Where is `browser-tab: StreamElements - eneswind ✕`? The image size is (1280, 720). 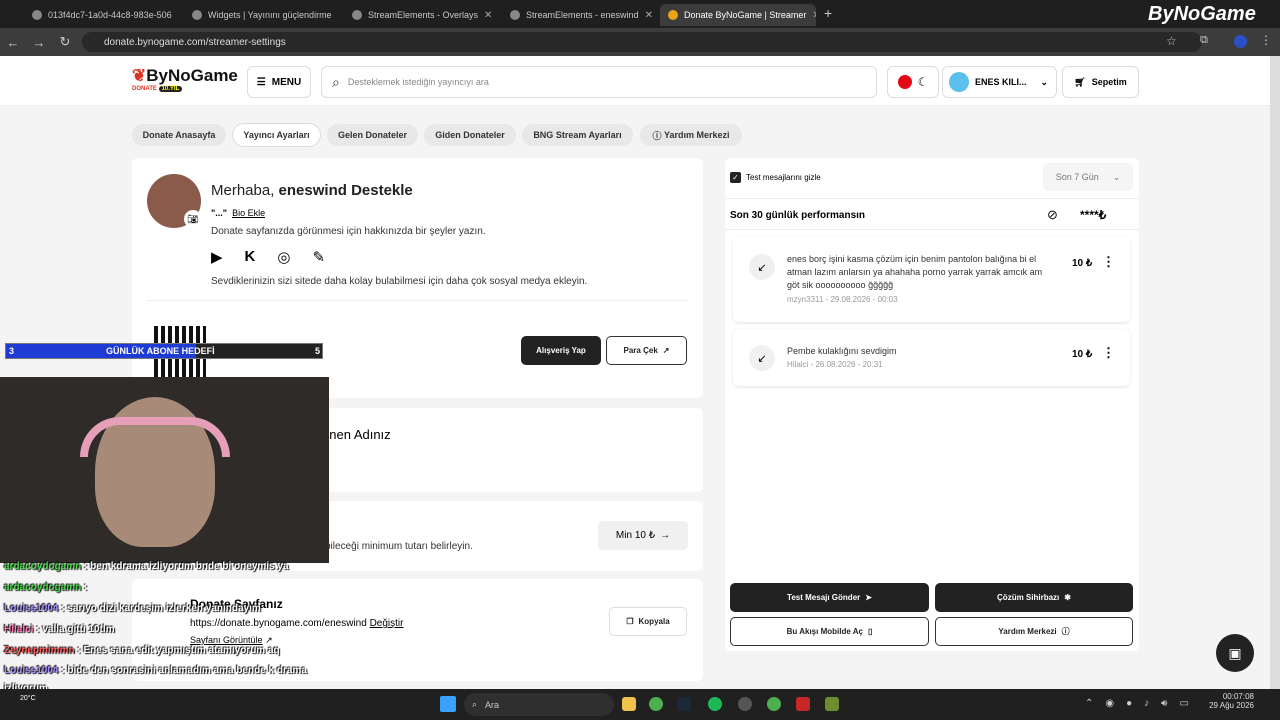 browser-tab: StreamElements - eneswind ✕ is located at coordinates (578, 15).